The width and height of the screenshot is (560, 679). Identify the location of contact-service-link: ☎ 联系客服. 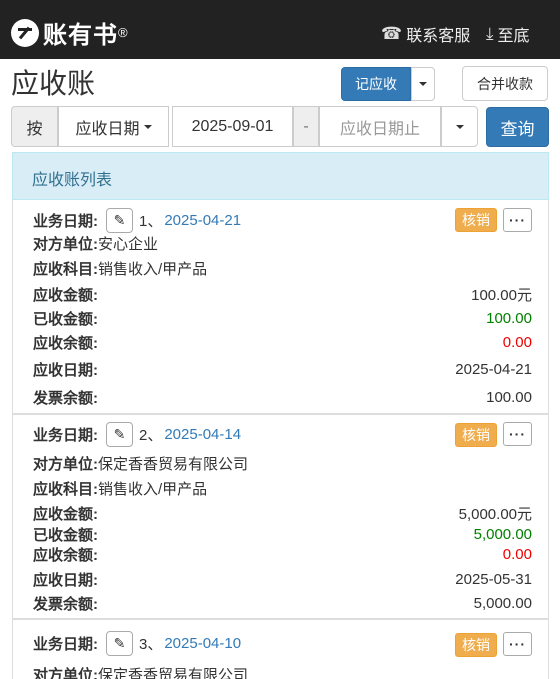
(425, 34).